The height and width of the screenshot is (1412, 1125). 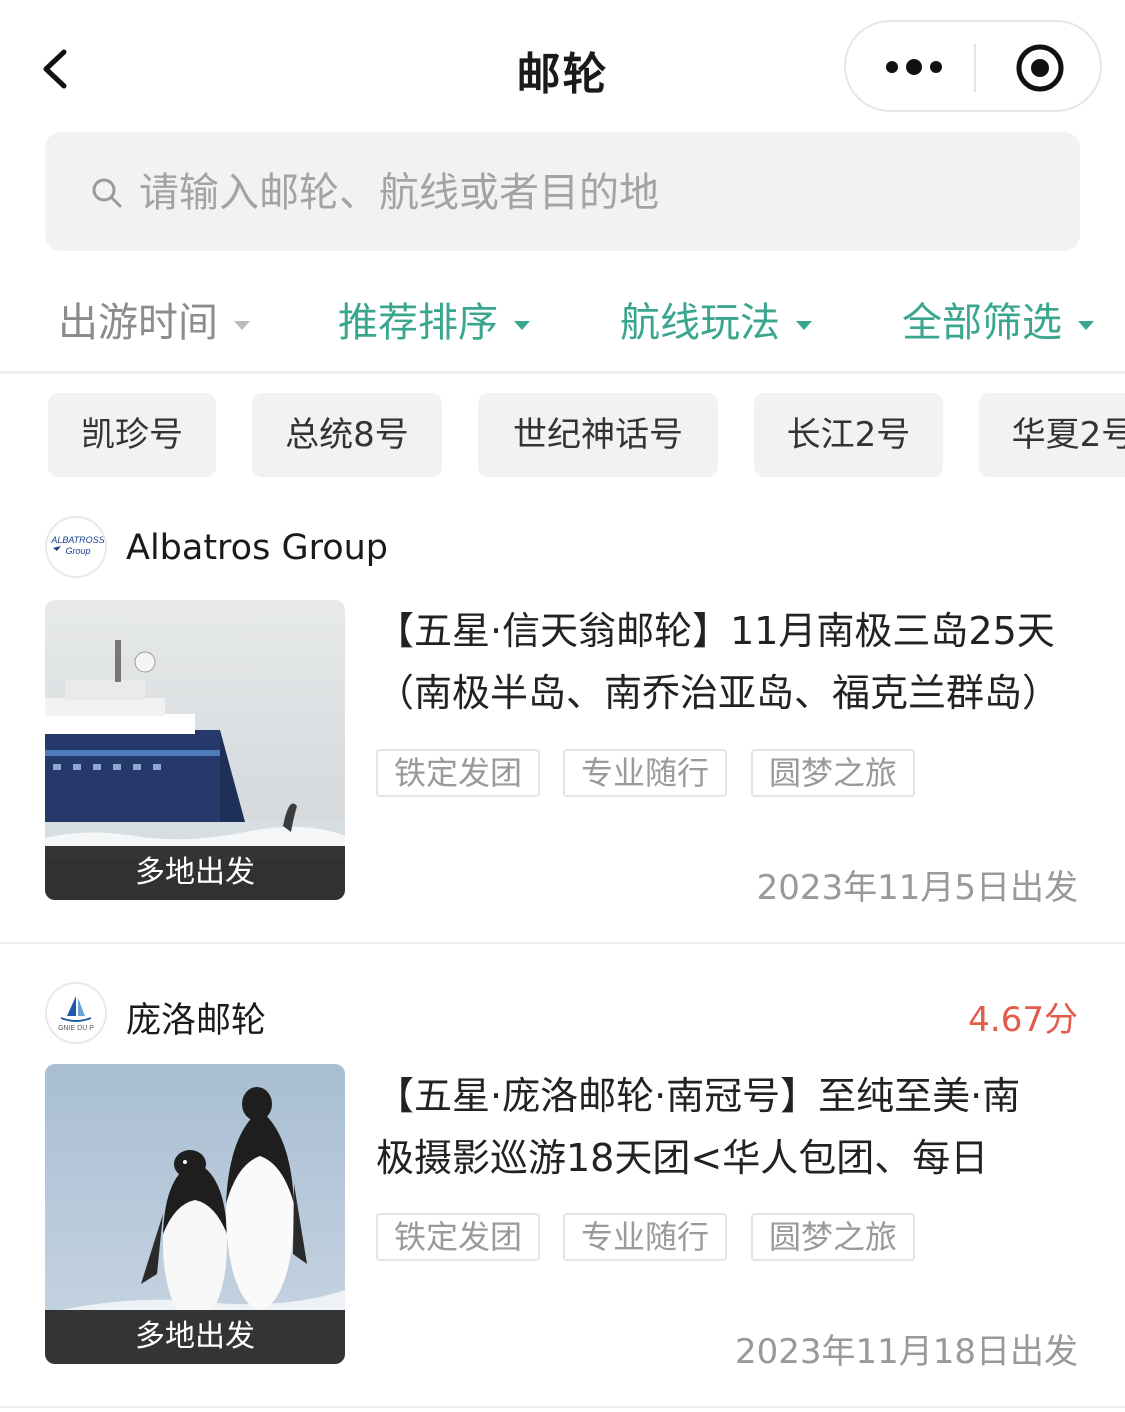 I want to click on filter-label: 航线玩法, so click(x=700, y=323).